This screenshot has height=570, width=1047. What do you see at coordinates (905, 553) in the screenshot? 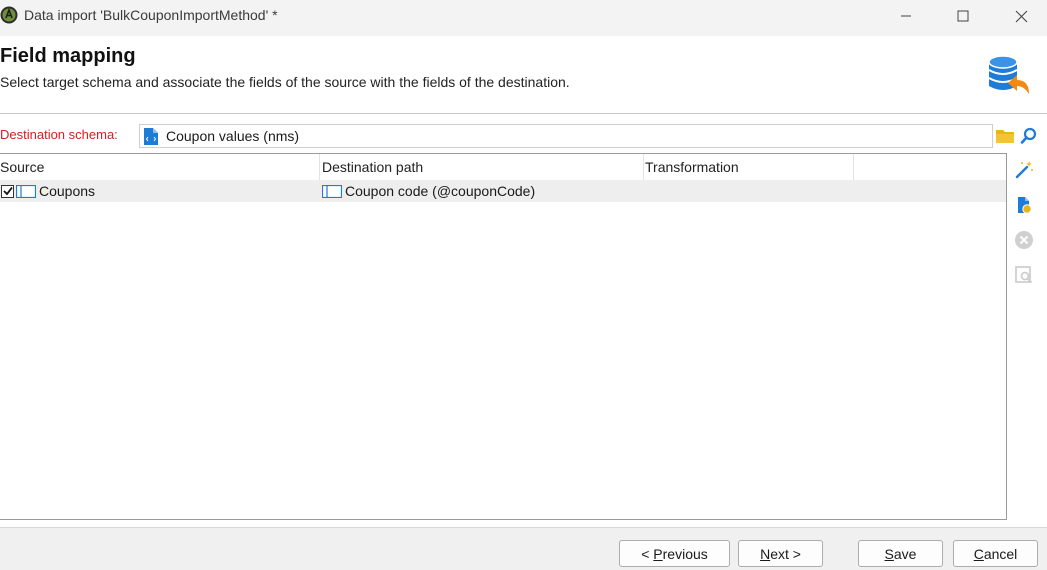
I see `save-rest: ave` at bounding box center [905, 553].